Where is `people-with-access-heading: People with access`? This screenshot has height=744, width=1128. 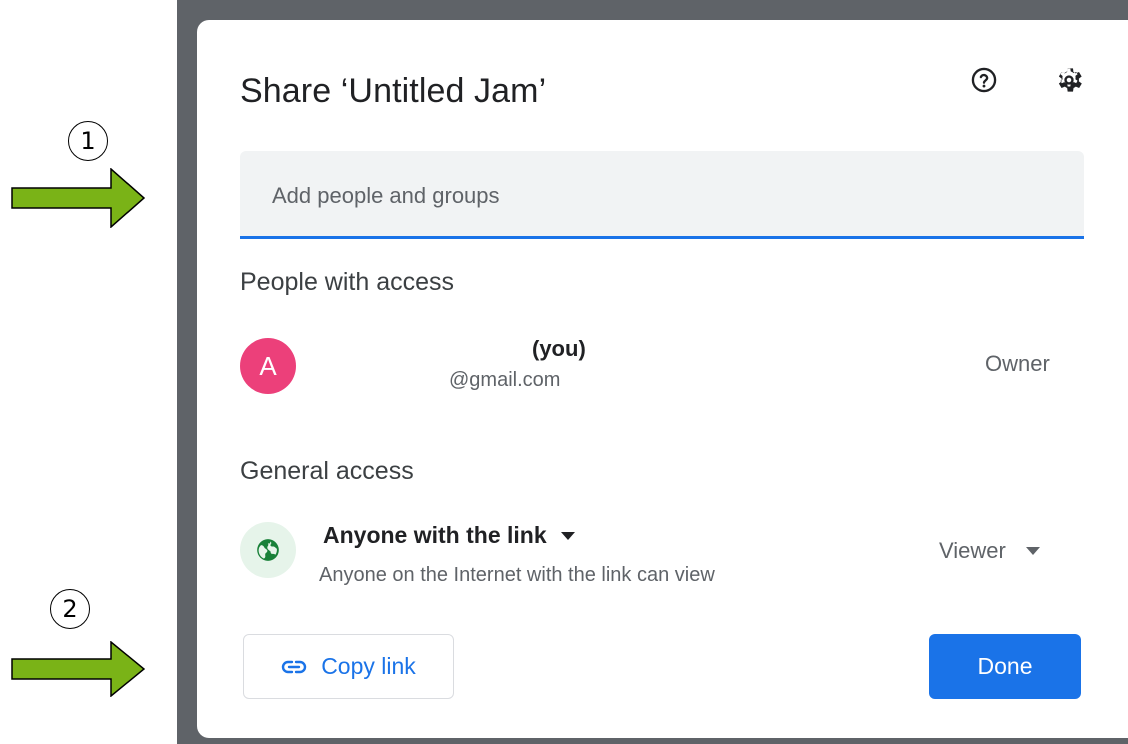 people-with-access-heading: People with access is located at coordinates (347, 282).